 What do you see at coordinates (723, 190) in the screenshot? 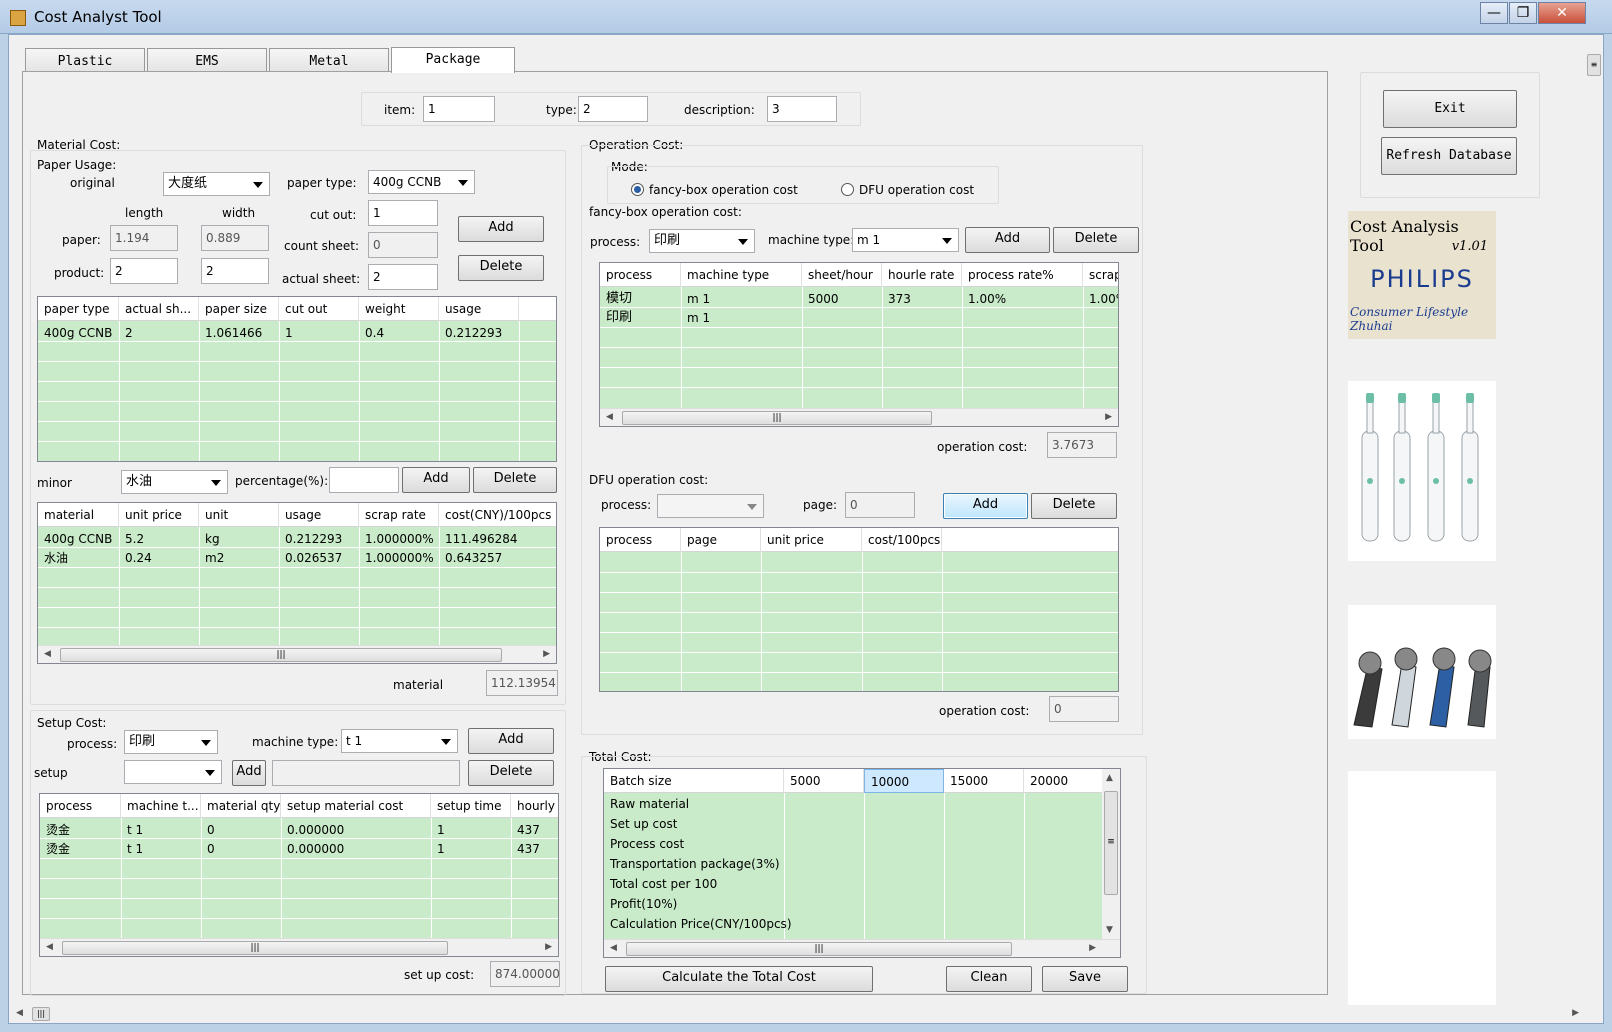
I see `fancy-box-radio-label: fancy-box operation cost` at bounding box center [723, 190].